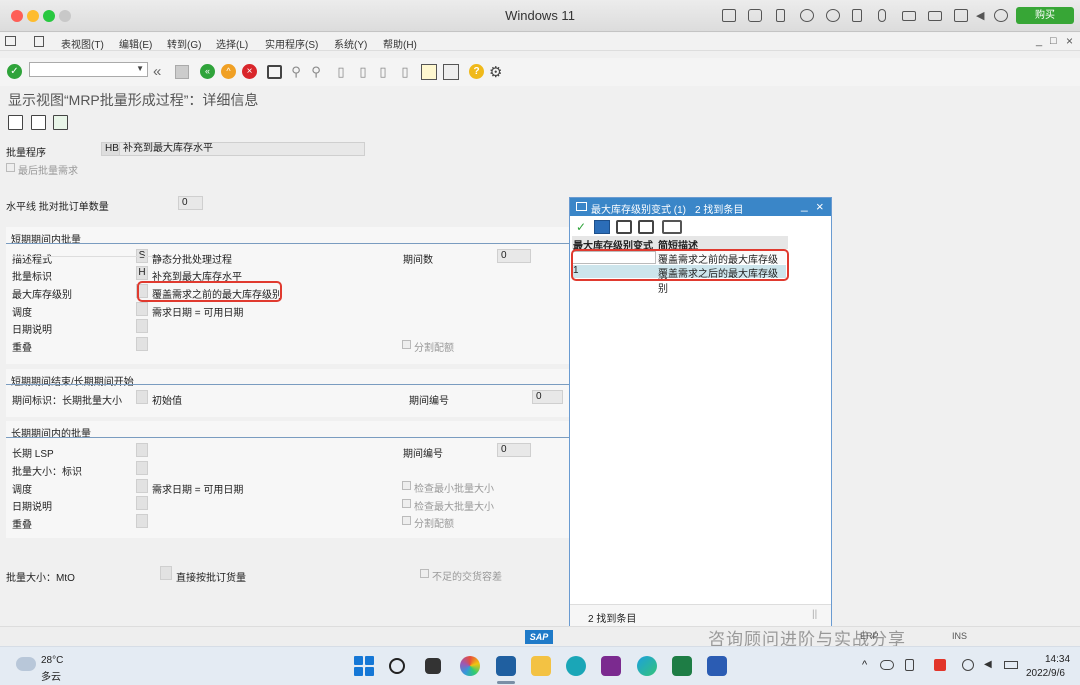  I want to click on drive-icon, so click(909, 16).